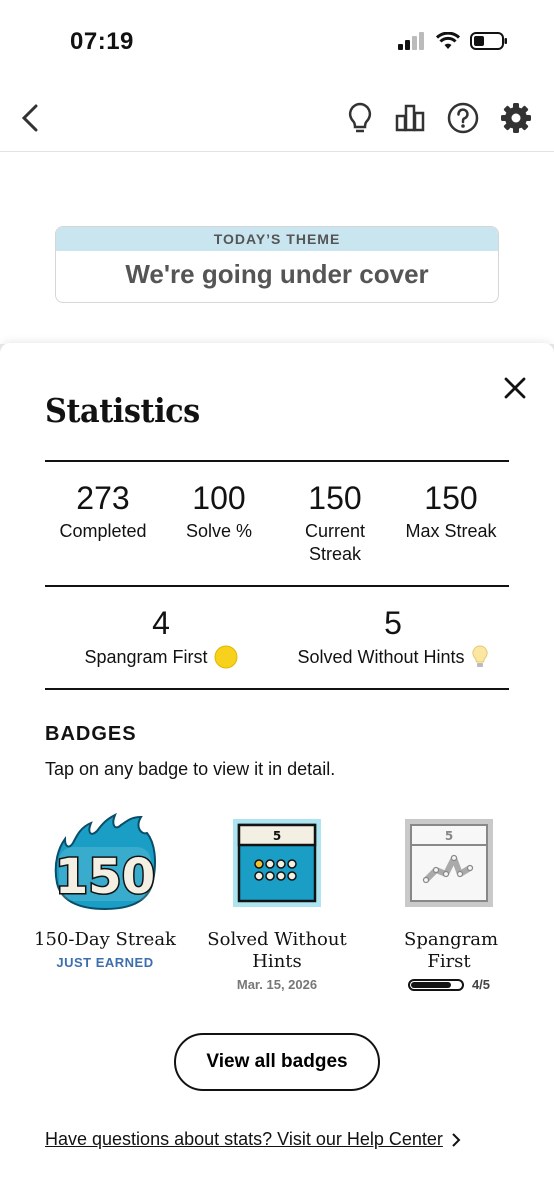  I want to click on progress-bar, so click(435, 984).